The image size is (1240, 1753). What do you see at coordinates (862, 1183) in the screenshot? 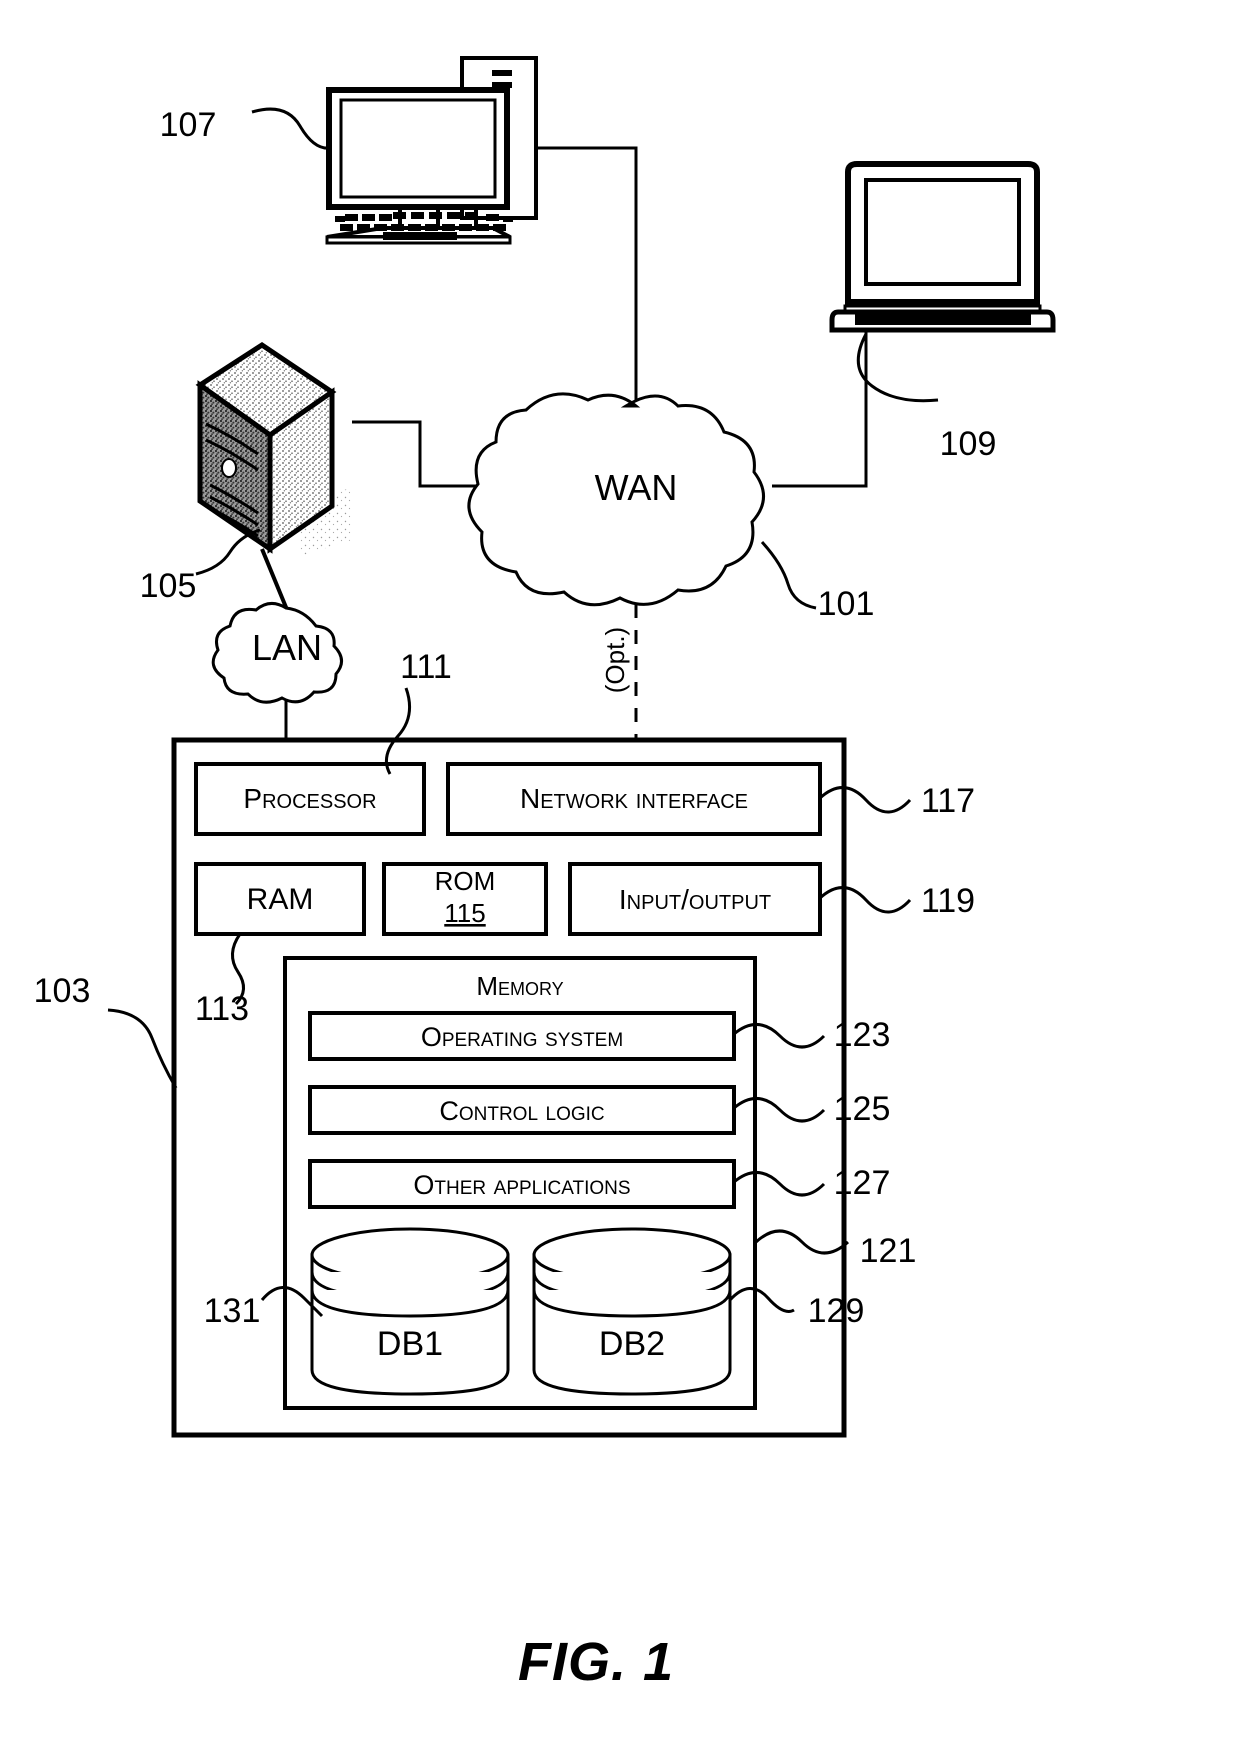
I see `ref-127: 127` at bounding box center [862, 1183].